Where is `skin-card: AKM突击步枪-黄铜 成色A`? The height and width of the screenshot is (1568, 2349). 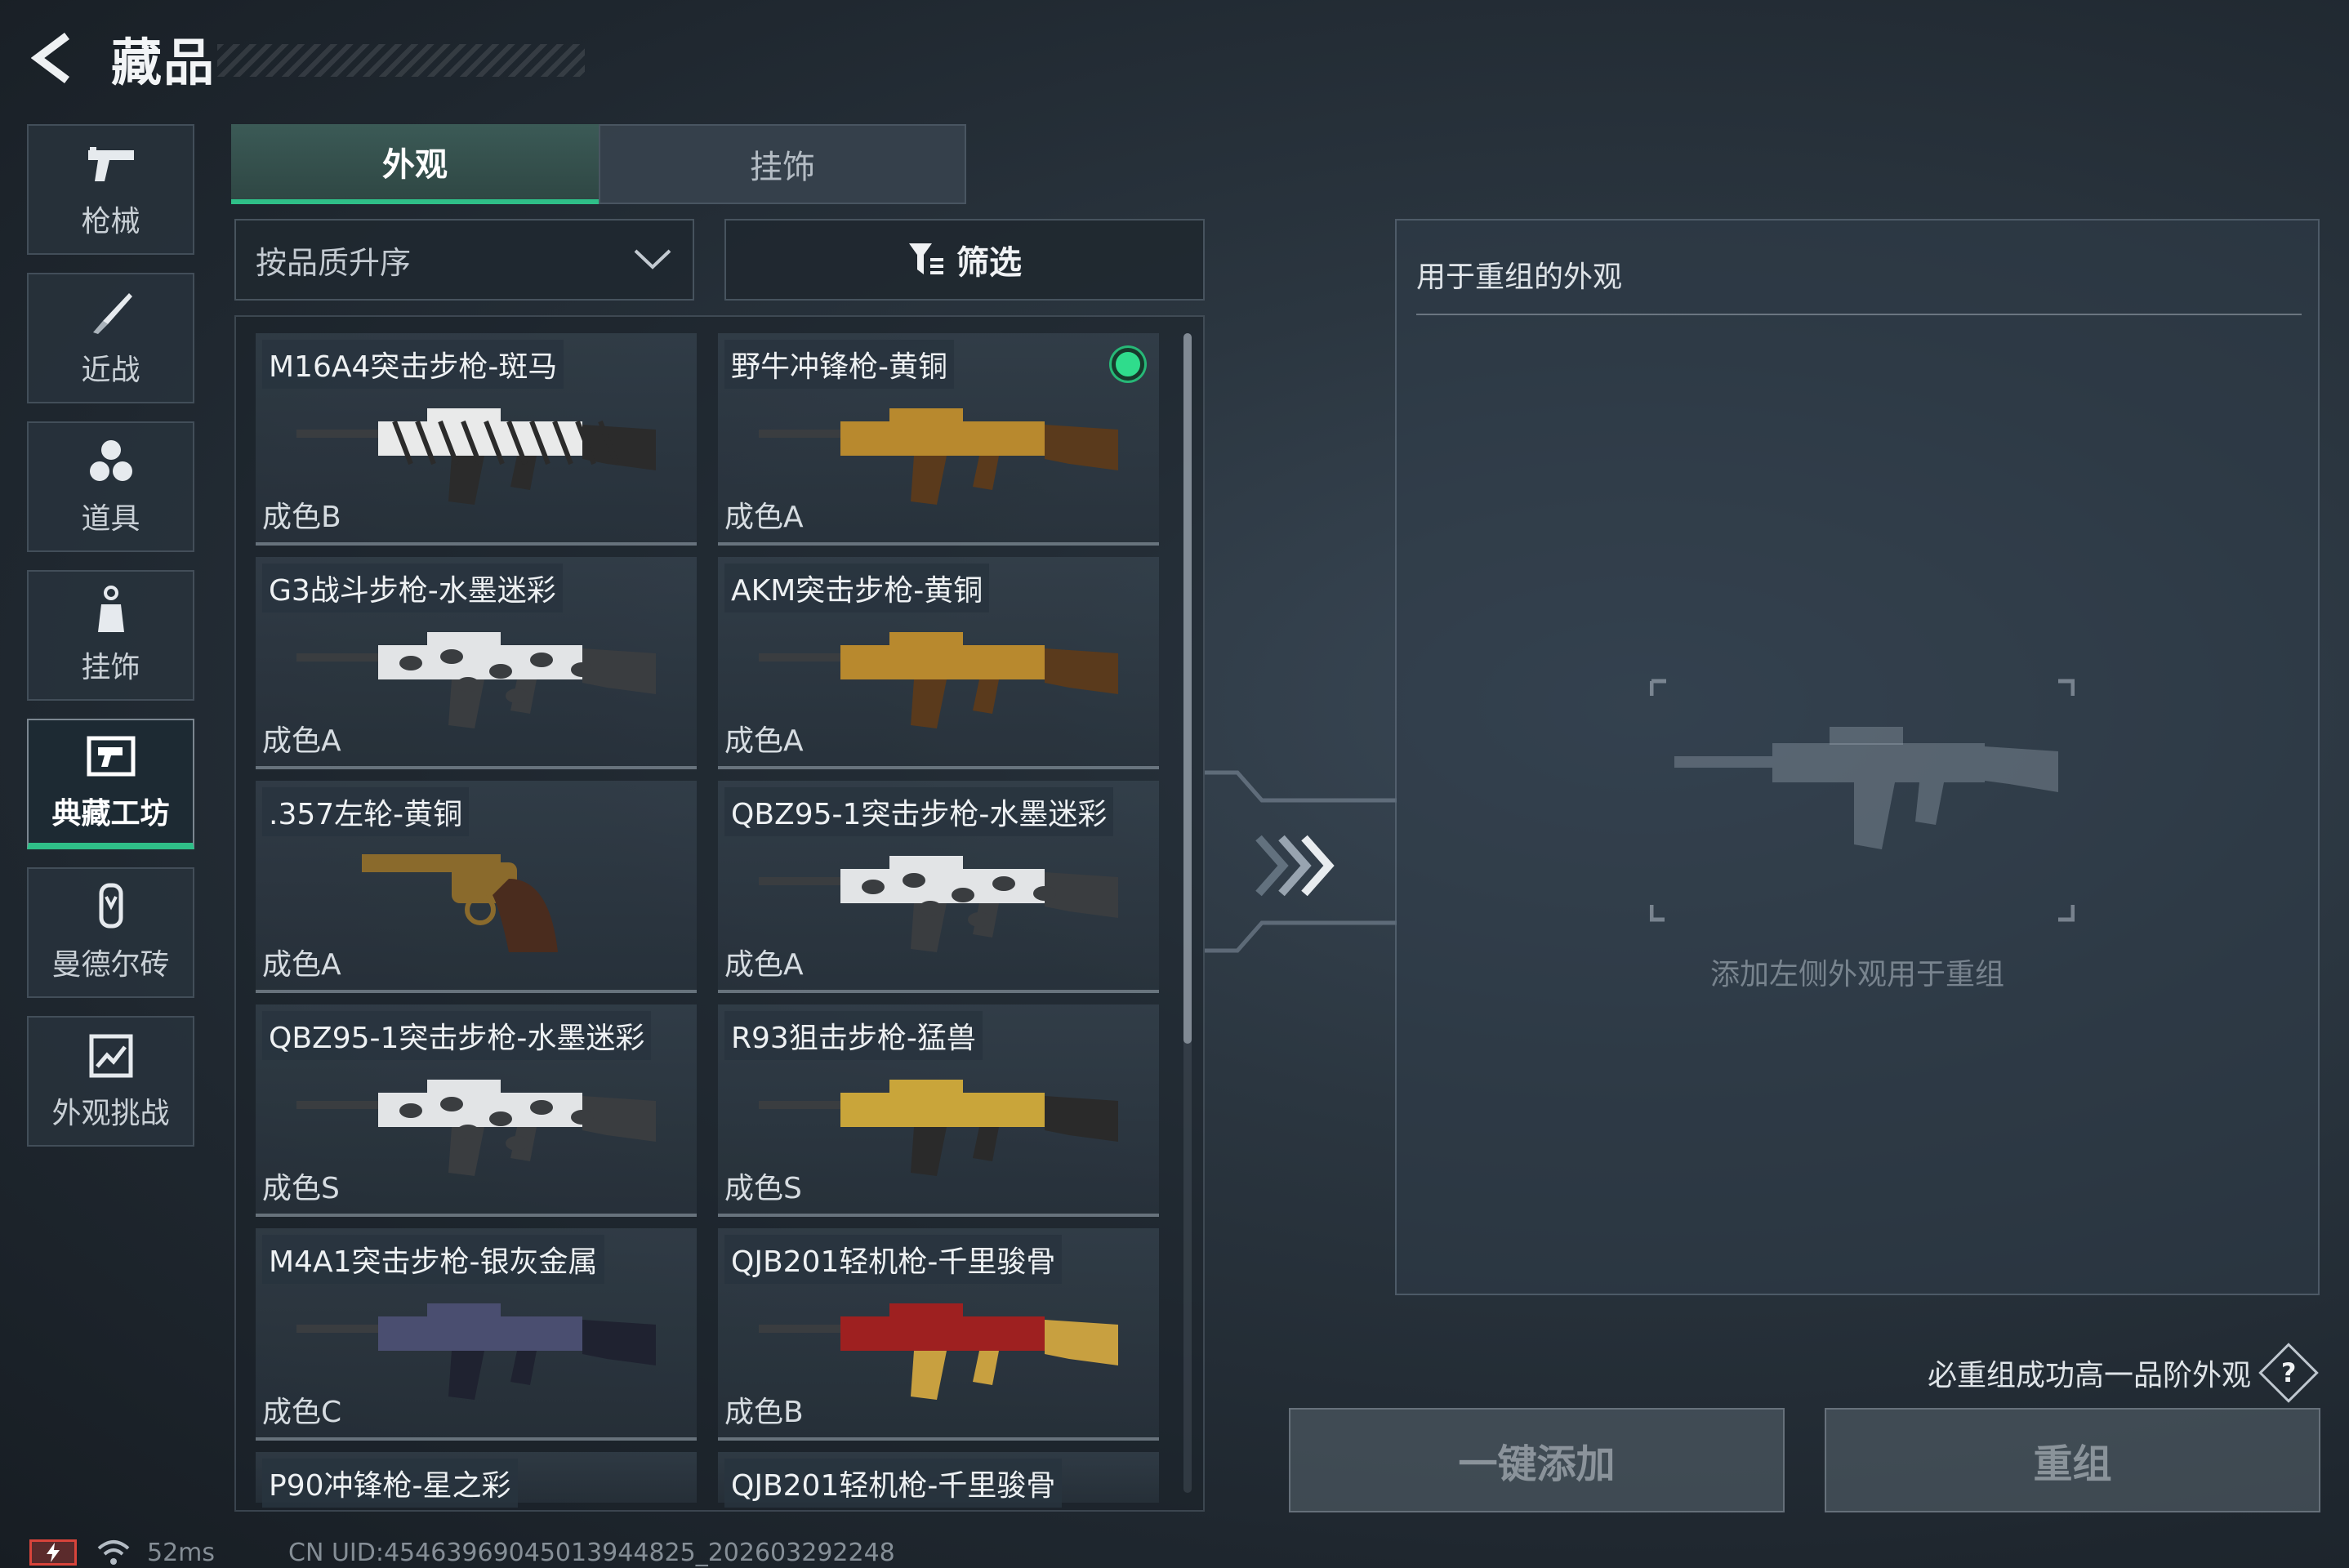 skin-card: AKM突击步枪-黄铜 成色A is located at coordinates (938, 663).